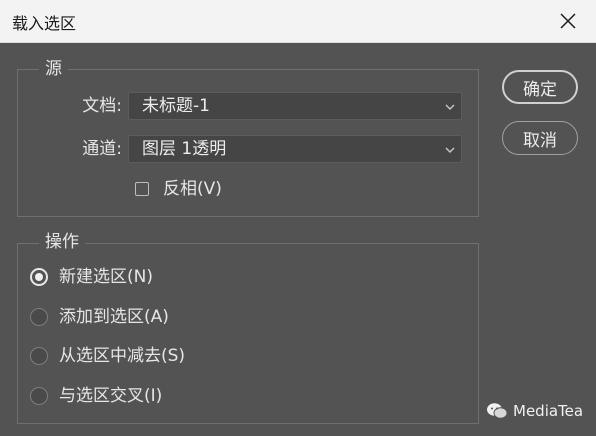  I want to click on document-value: 未标题-1, so click(176, 106).